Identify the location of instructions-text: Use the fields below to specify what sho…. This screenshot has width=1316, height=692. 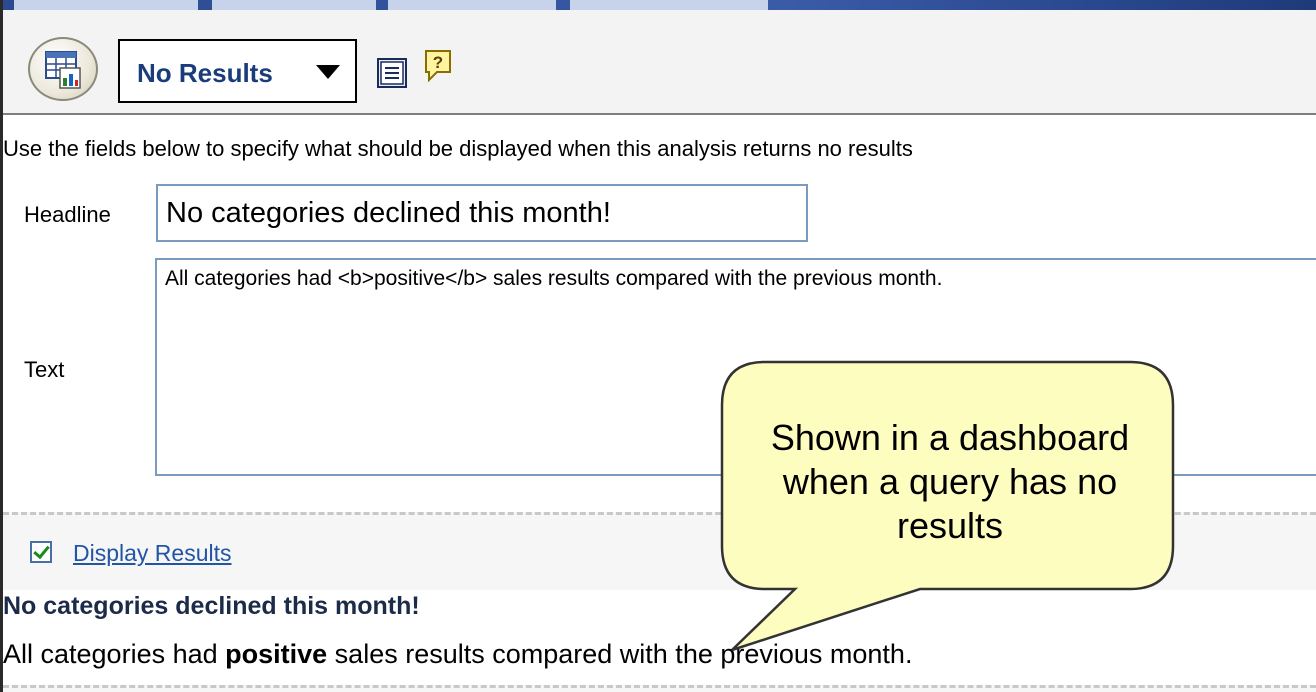
(458, 148).